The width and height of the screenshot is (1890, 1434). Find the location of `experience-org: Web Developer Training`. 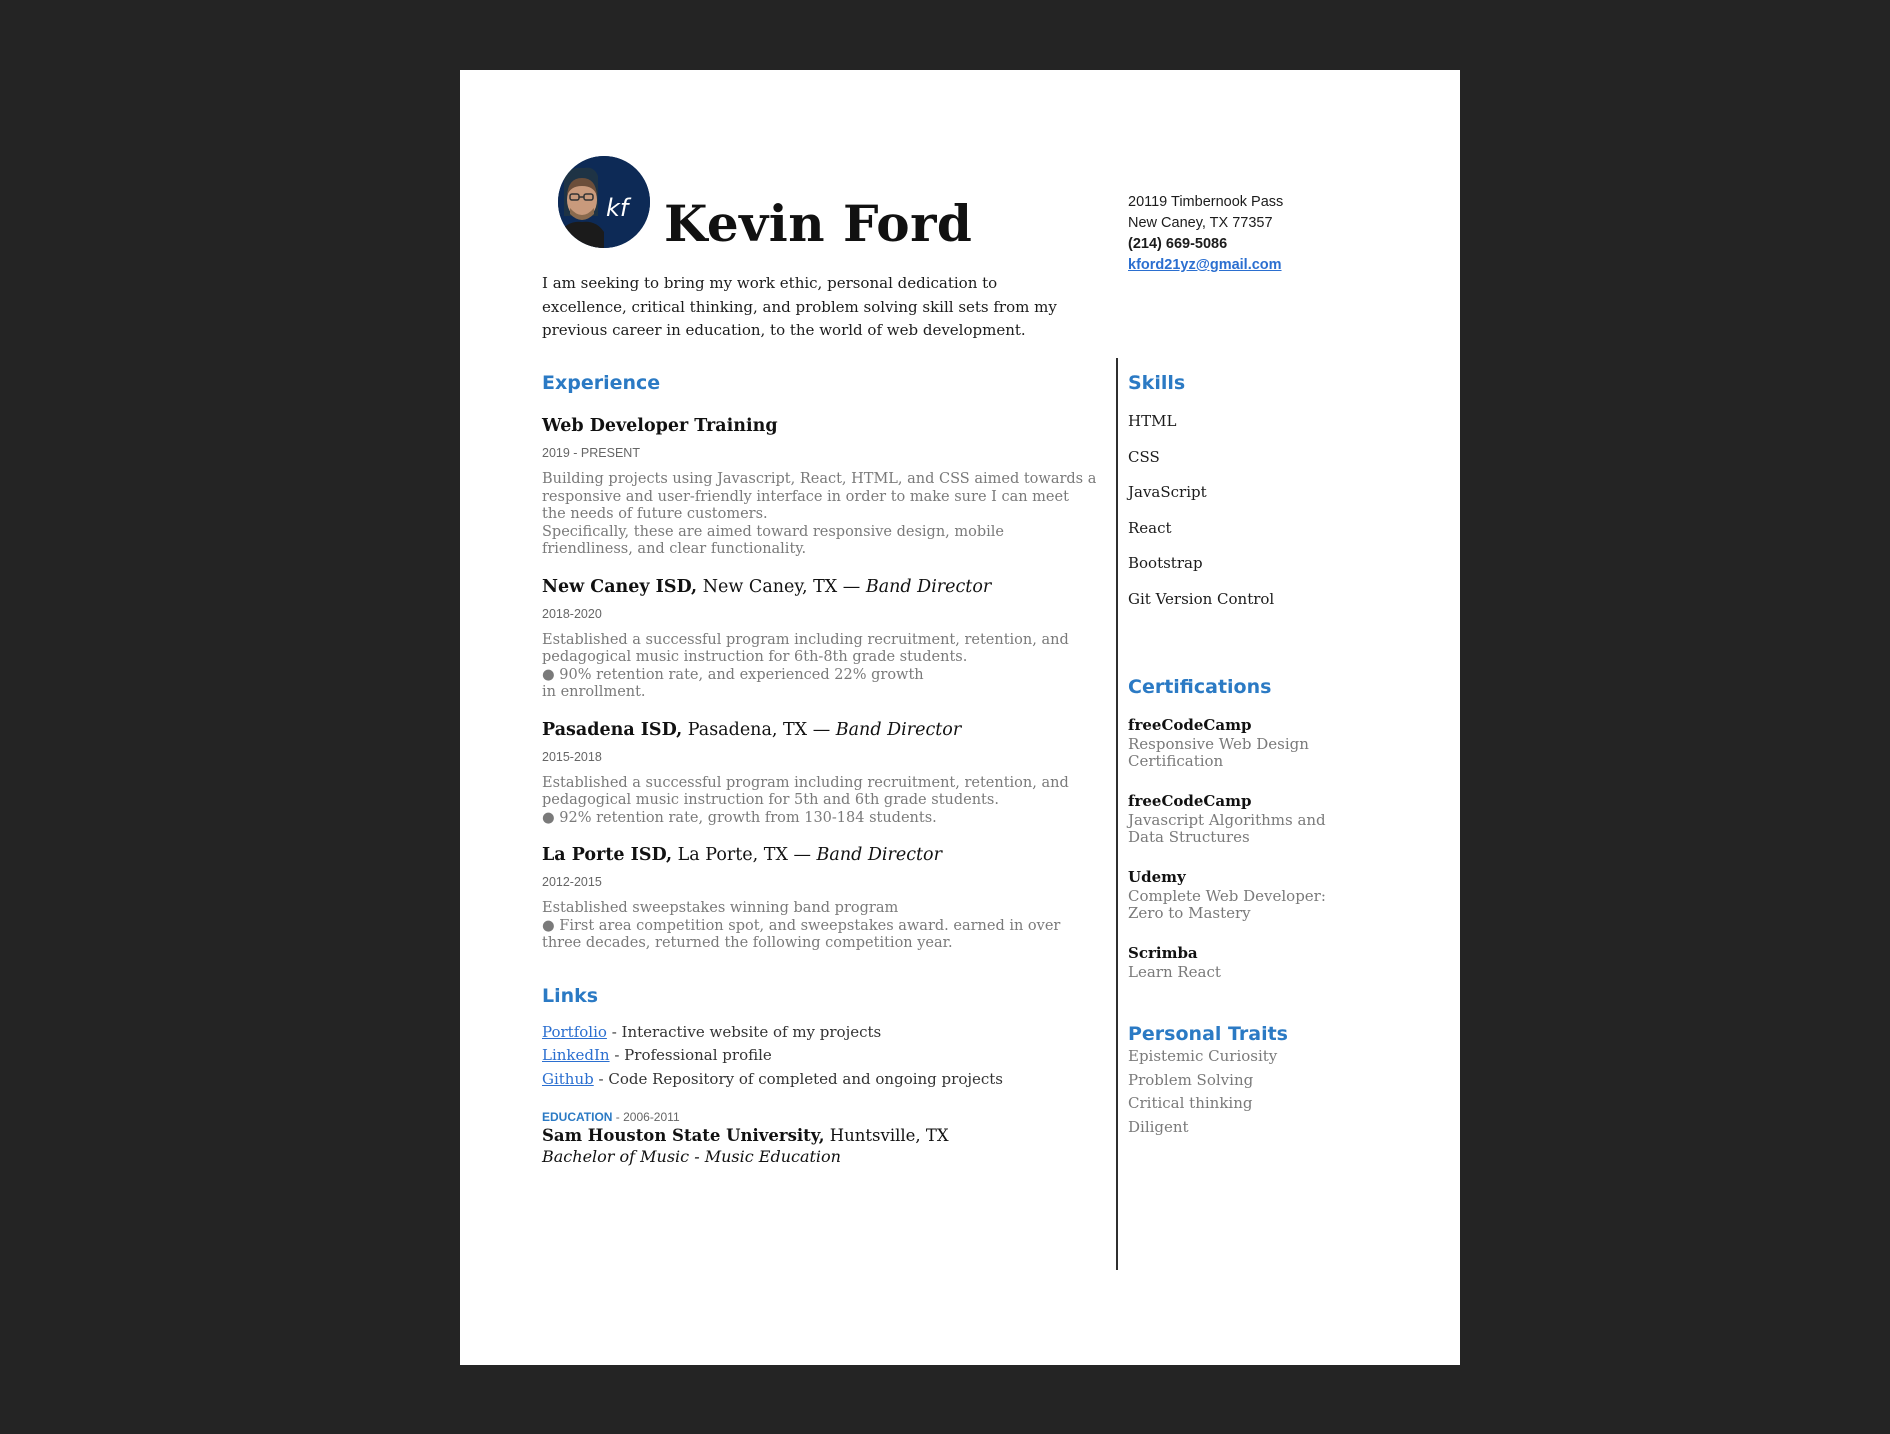

experience-org: Web Developer Training is located at coordinates (660, 426).